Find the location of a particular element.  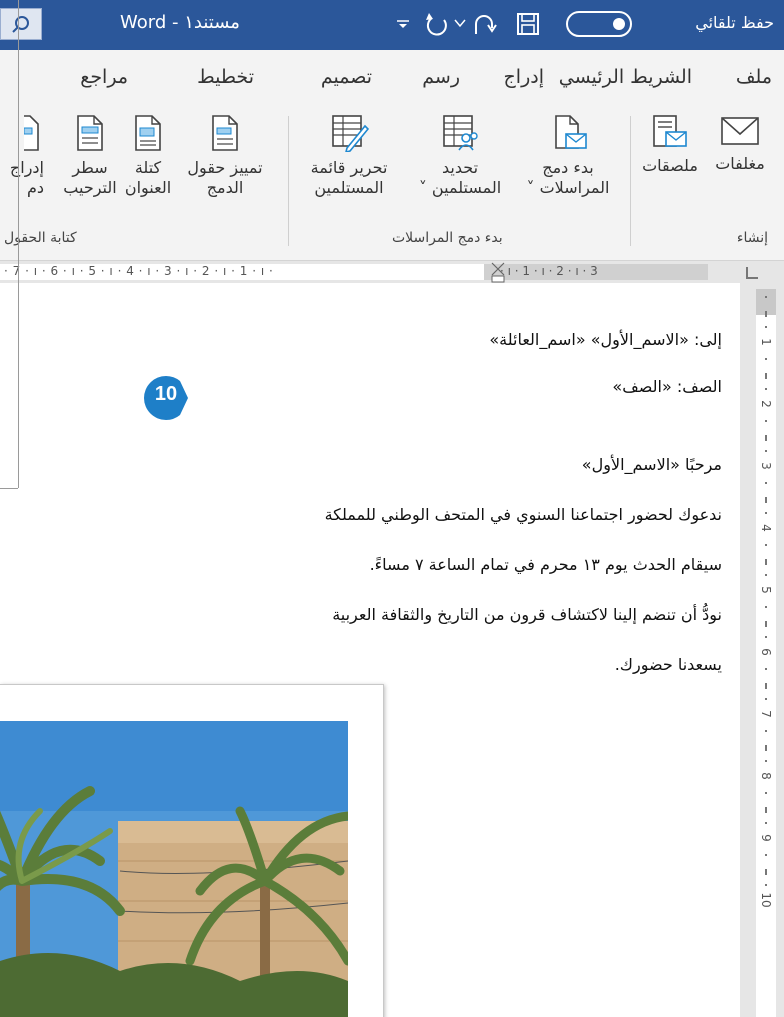

toggle-knob is located at coordinates (619, 24).